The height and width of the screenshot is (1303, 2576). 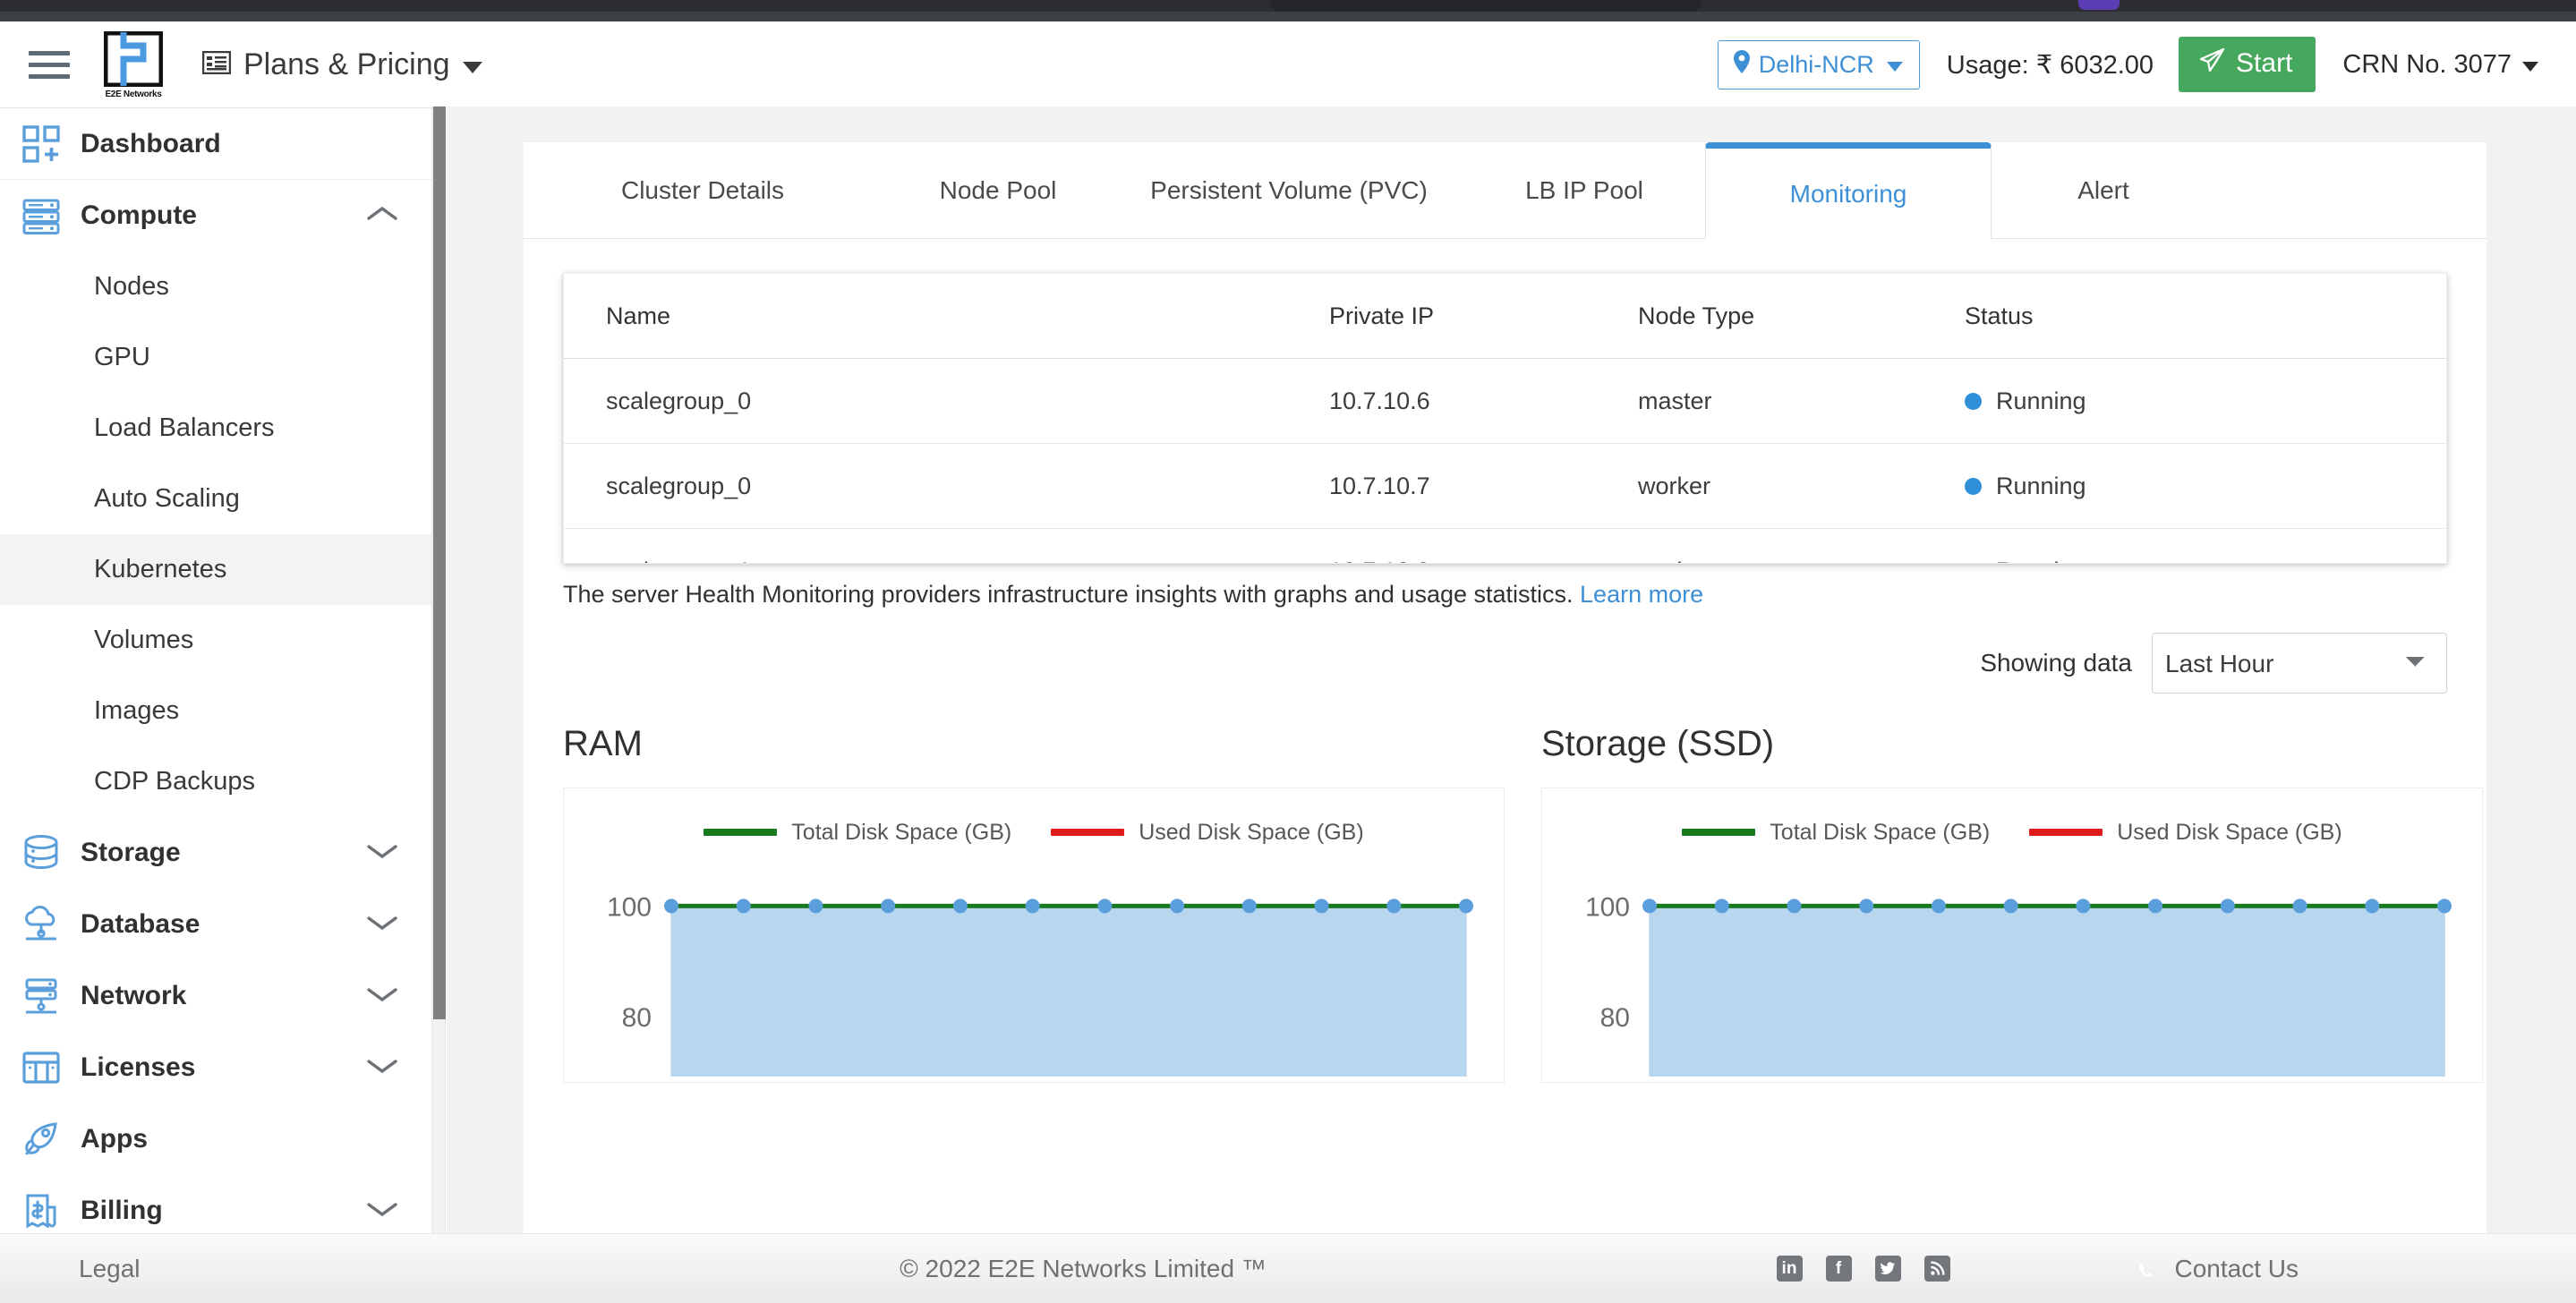 I want to click on cell-private-ip: 10.7.10.6, so click(x=1379, y=400).